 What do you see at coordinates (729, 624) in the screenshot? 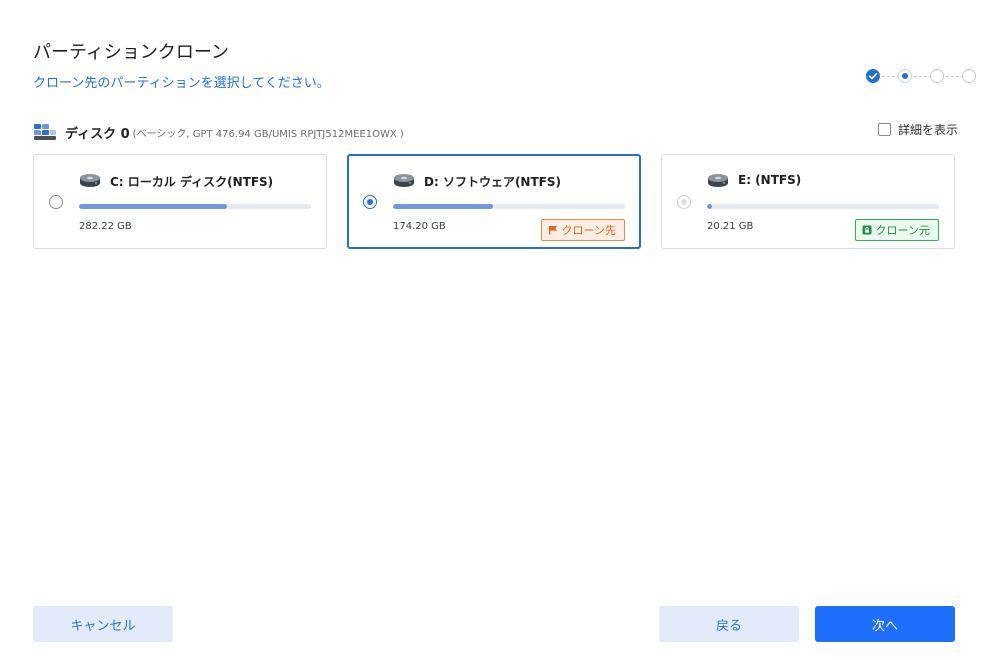
I see `back-button: 戻る` at bounding box center [729, 624].